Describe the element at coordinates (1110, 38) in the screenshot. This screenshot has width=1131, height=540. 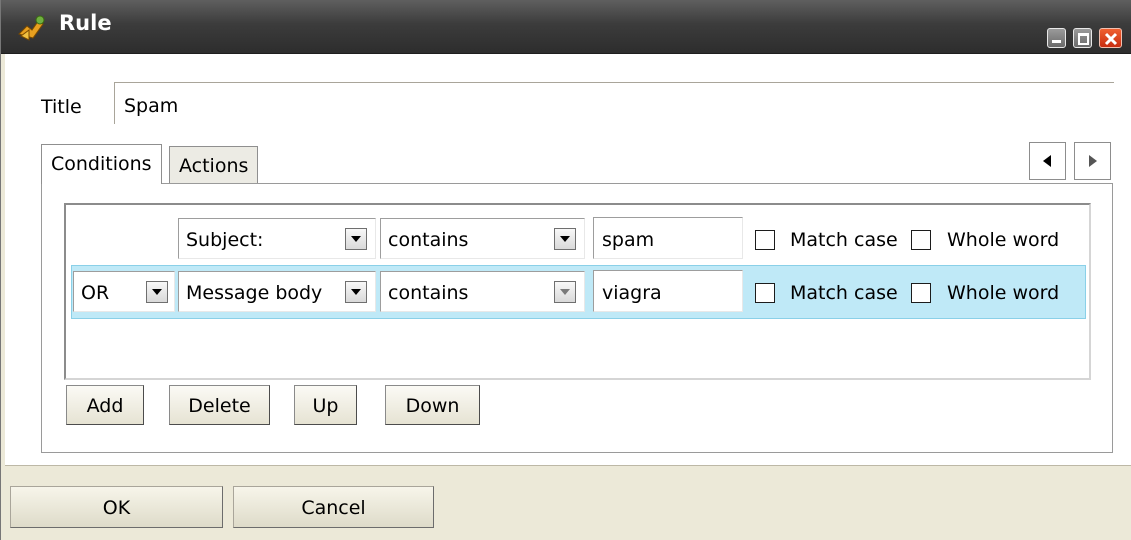
I see `close-icon` at that location.